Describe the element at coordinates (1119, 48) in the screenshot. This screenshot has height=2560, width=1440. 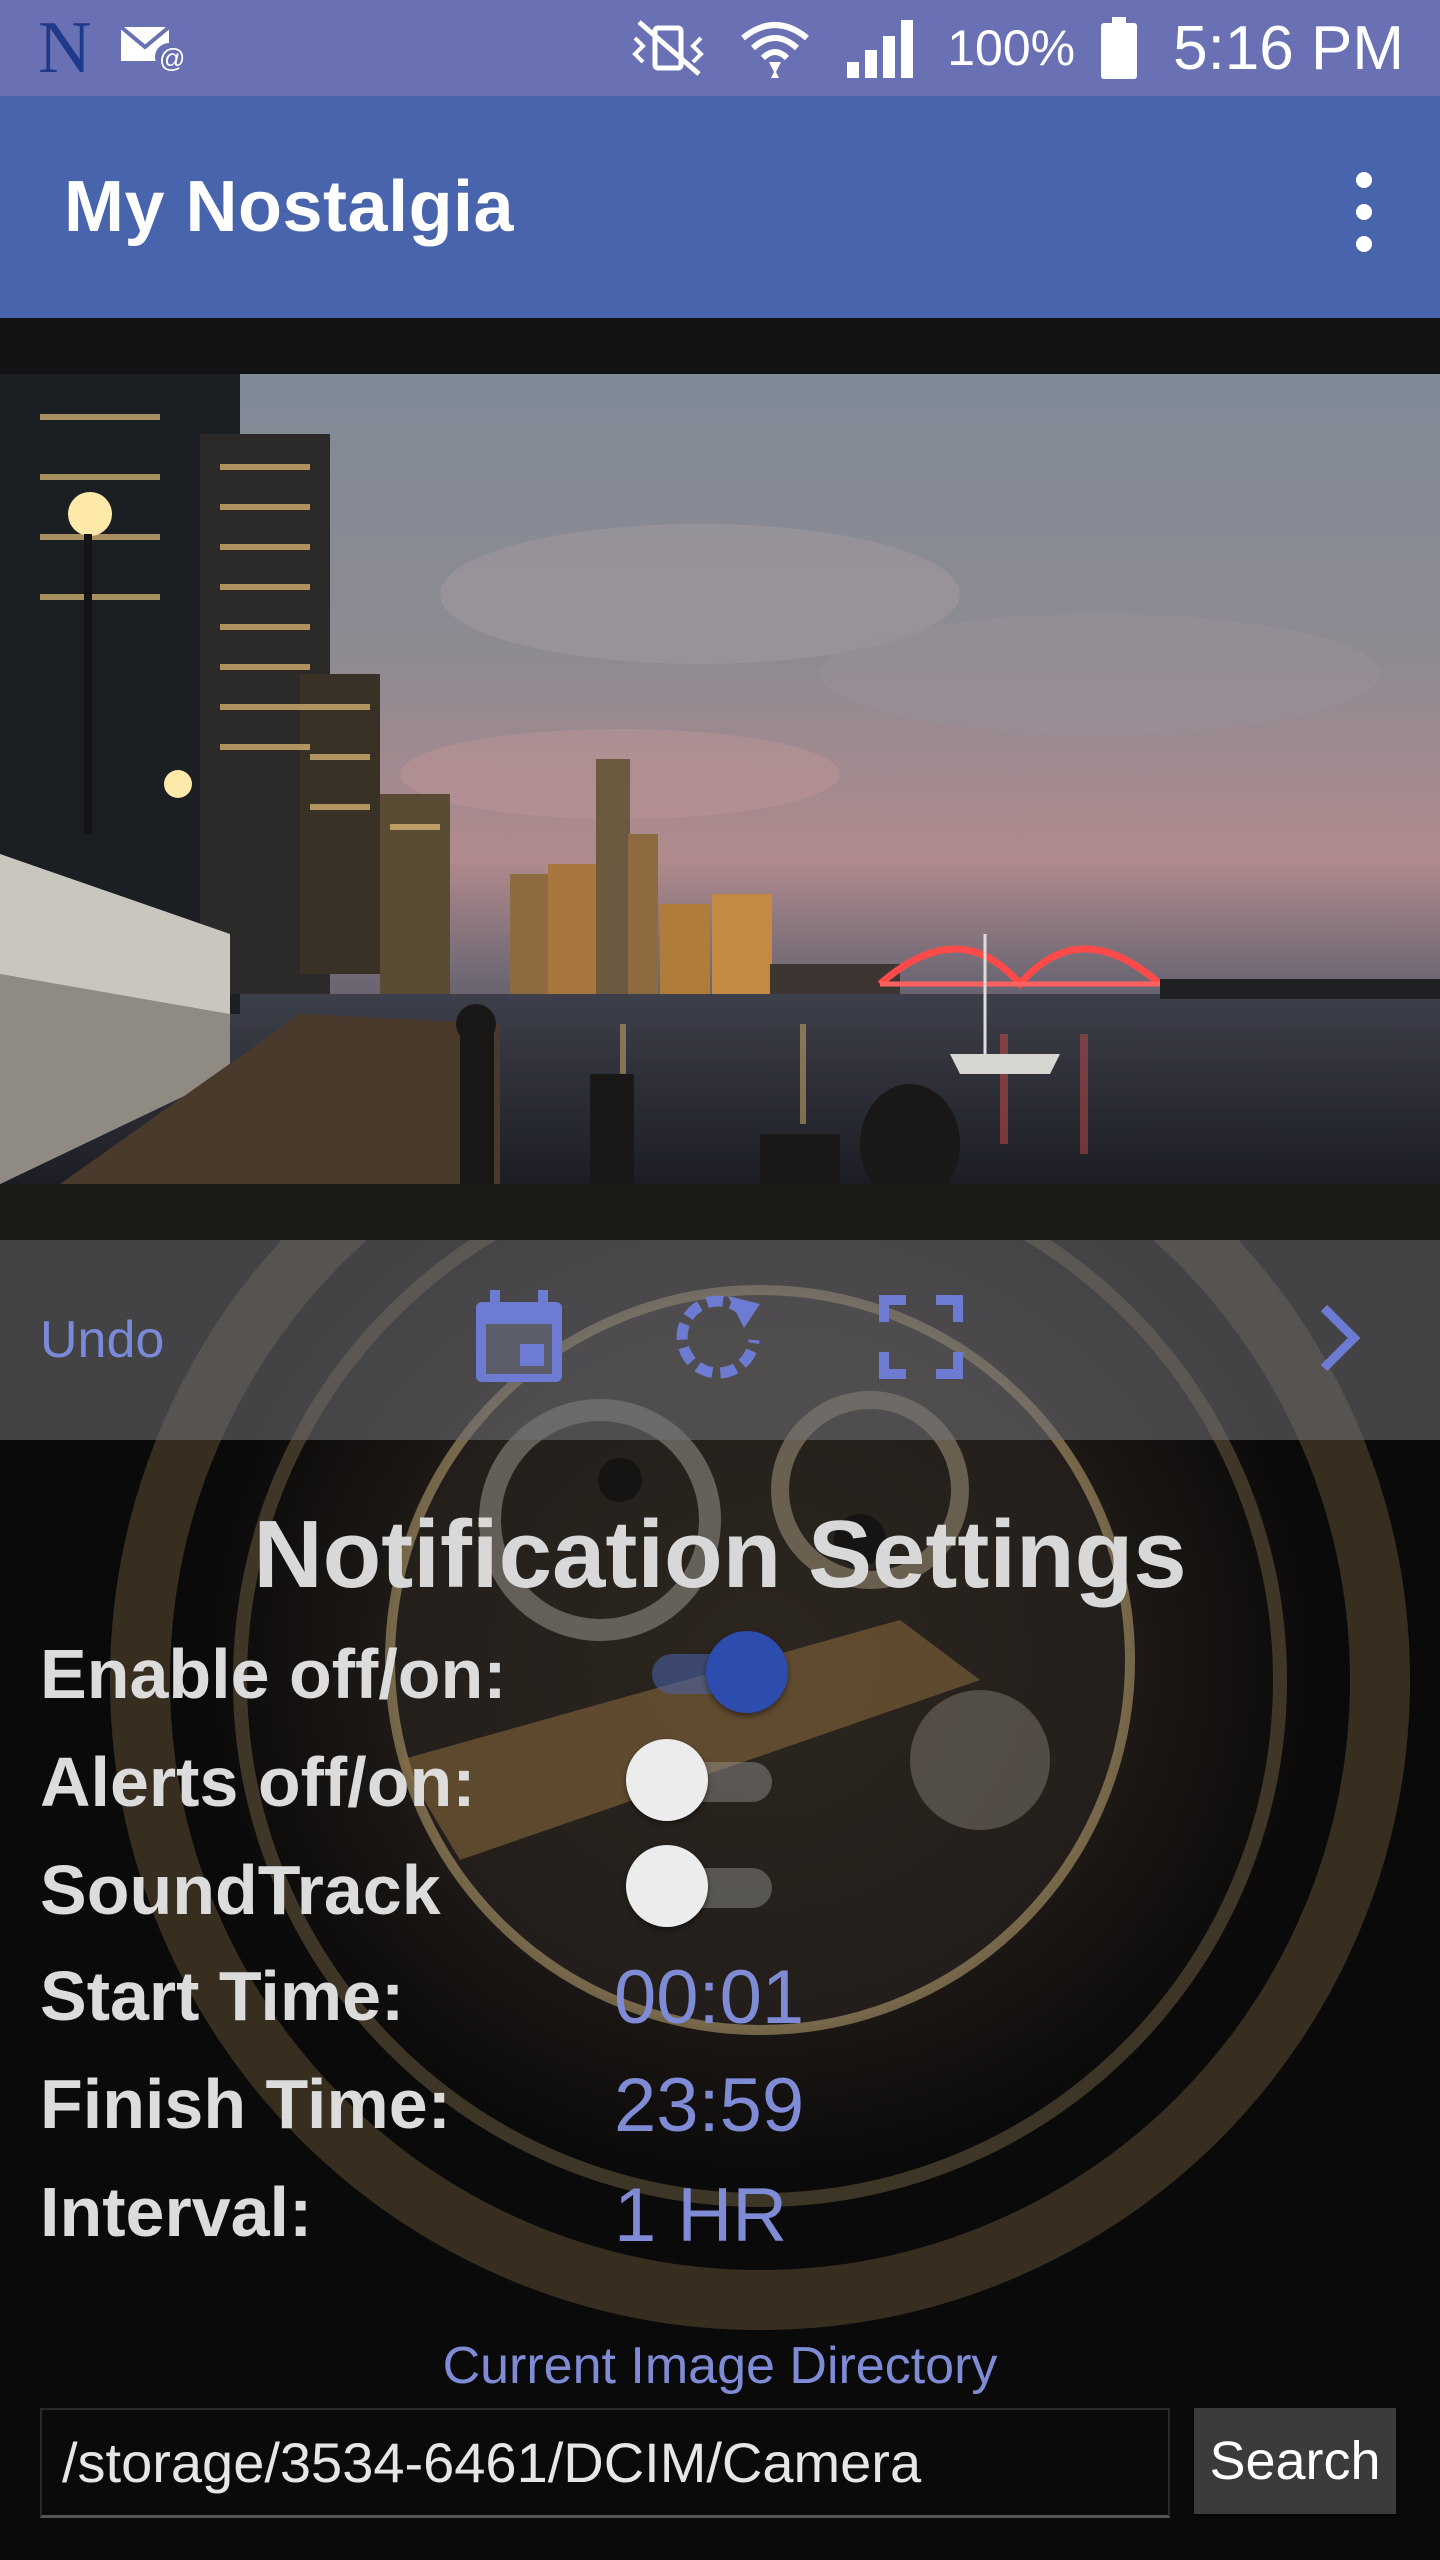
I see `battery-icon` at that location.